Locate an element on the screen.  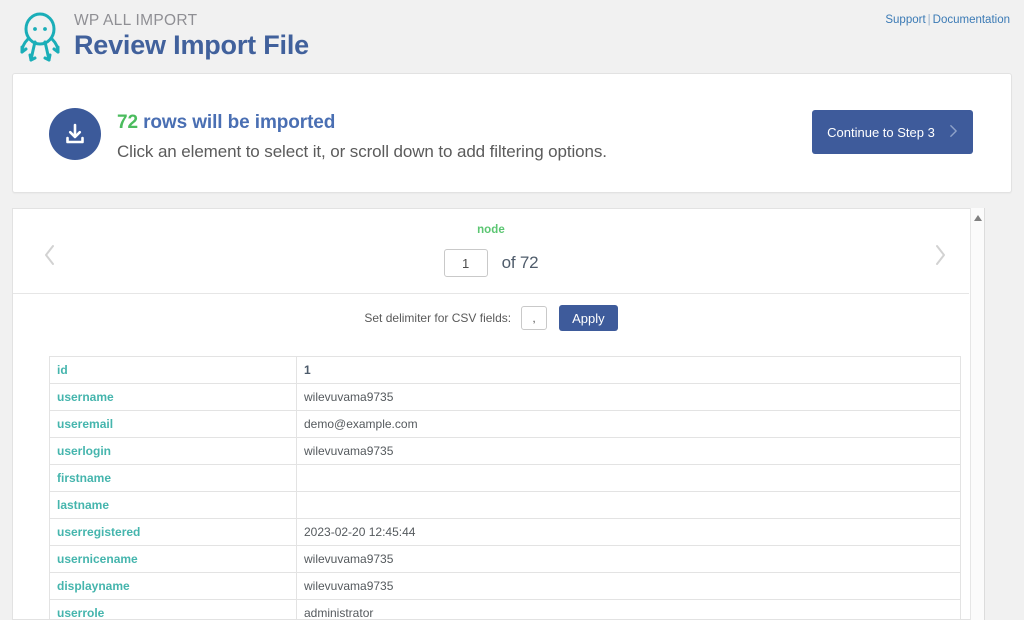
csv-delimiter-row: Set delimiter for CSV fields: Apply is located at coordinates (491, 318).